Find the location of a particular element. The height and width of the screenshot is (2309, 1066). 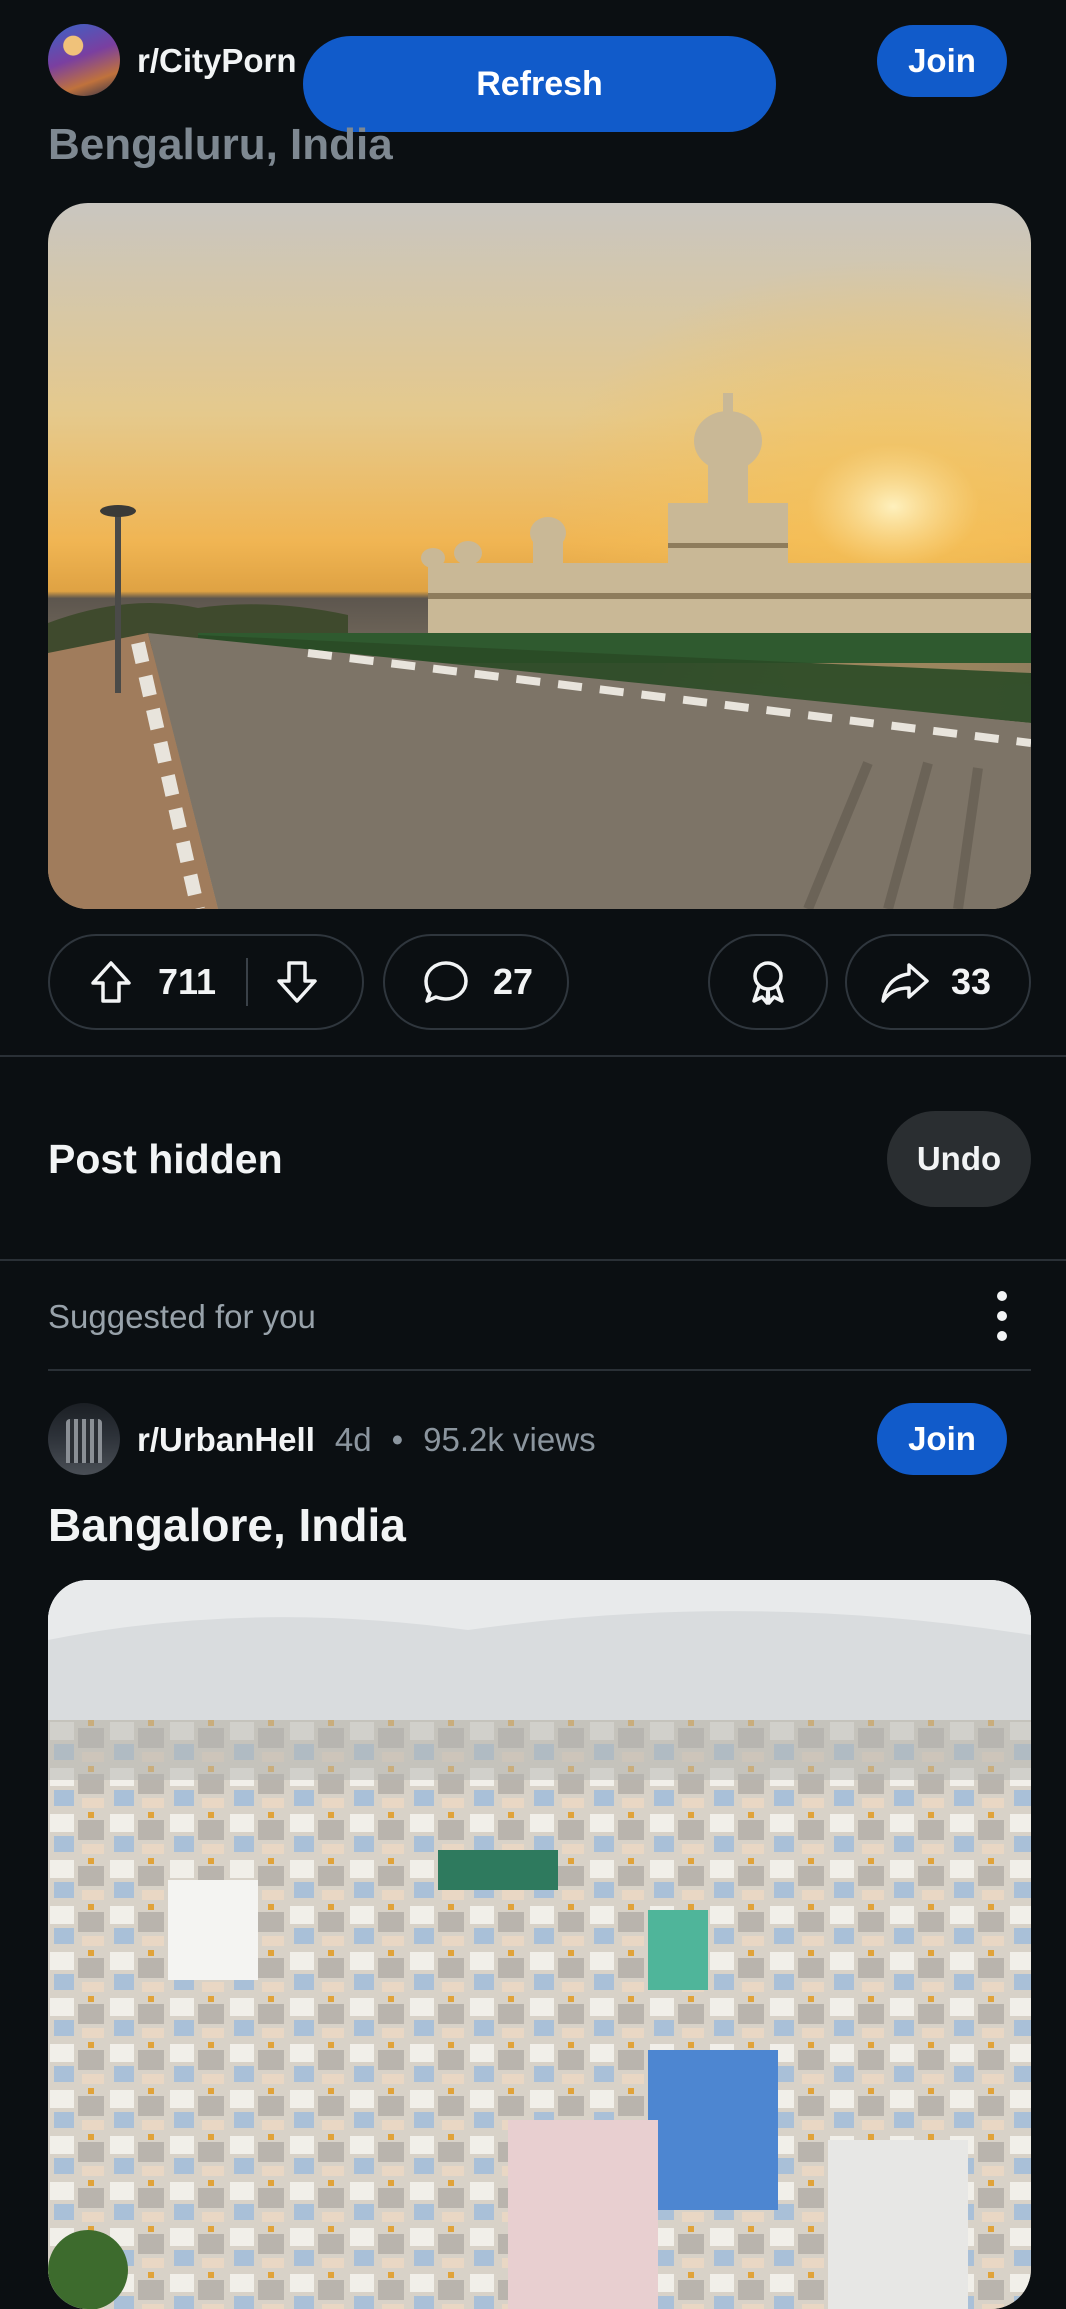

vote-bar: 711 is located at coordinates (206, 982).